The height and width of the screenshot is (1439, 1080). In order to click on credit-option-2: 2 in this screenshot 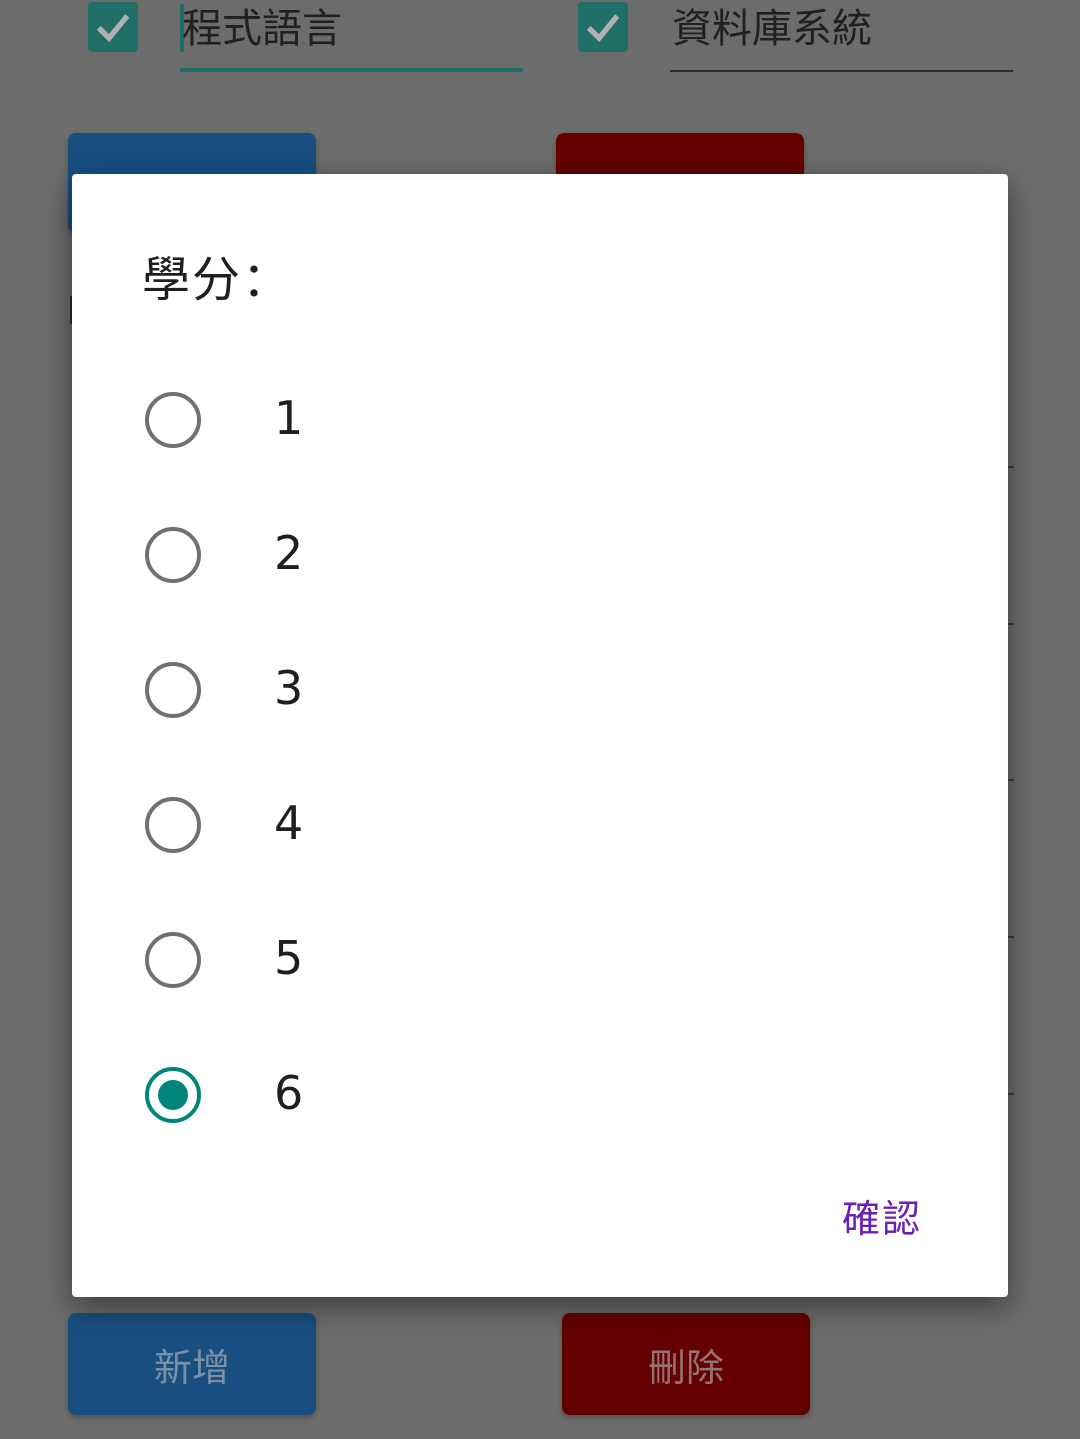, I will do `click(540, 572)`.